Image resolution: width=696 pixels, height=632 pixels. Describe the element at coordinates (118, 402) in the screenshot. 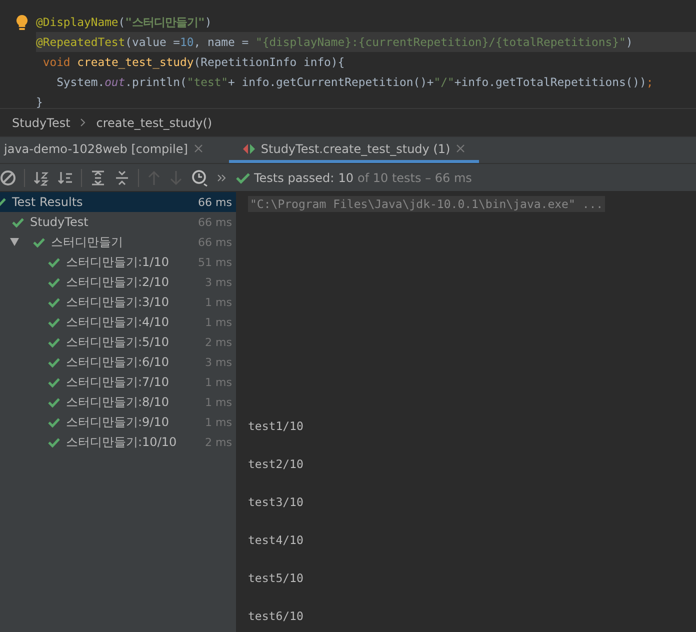

I see `test-row: 스터디만들기:8/10 1 ms` at that location.